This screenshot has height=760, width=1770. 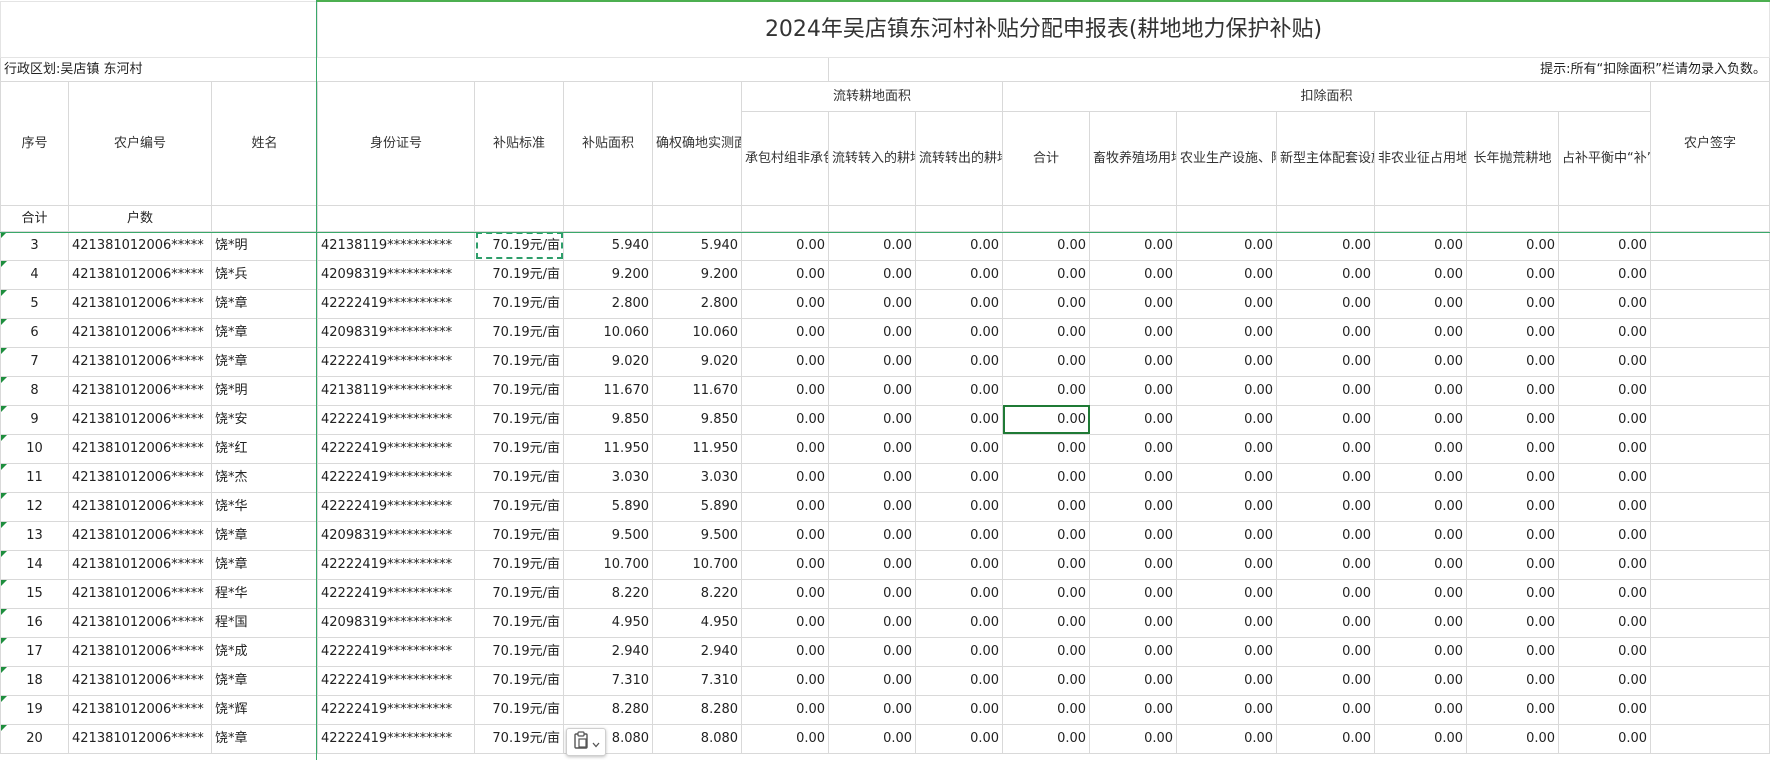 What do you see at coordinates (34, 143) in the screenshot?
I see `header-seq: 序号` at bounding box center [34, 143].